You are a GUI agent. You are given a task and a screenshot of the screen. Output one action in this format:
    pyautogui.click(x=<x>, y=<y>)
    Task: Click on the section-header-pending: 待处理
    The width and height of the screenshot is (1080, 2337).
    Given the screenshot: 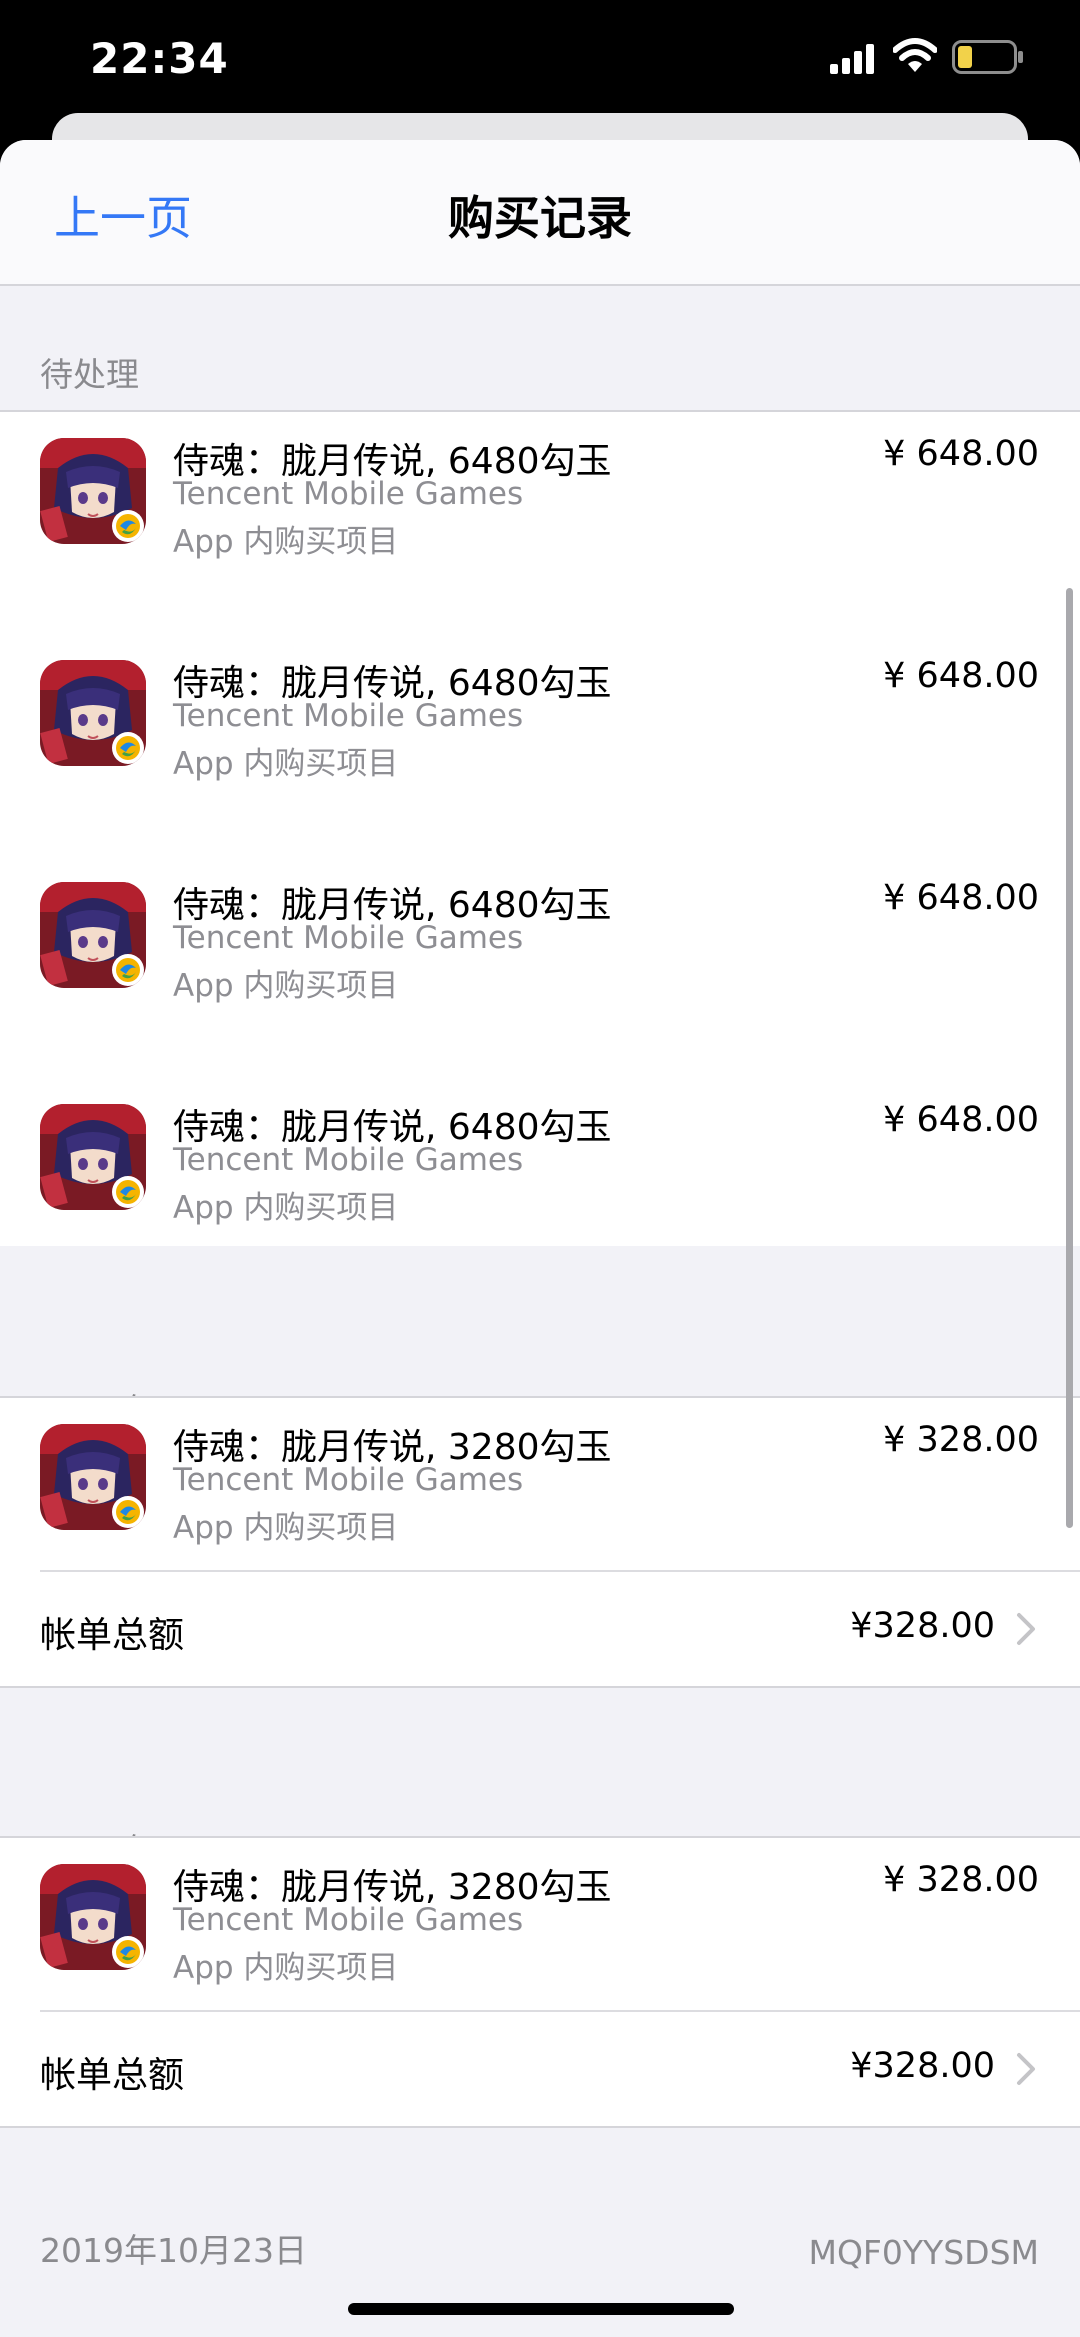 What is the action you would take?
    pyautogui.click(x=540, y=380)
    